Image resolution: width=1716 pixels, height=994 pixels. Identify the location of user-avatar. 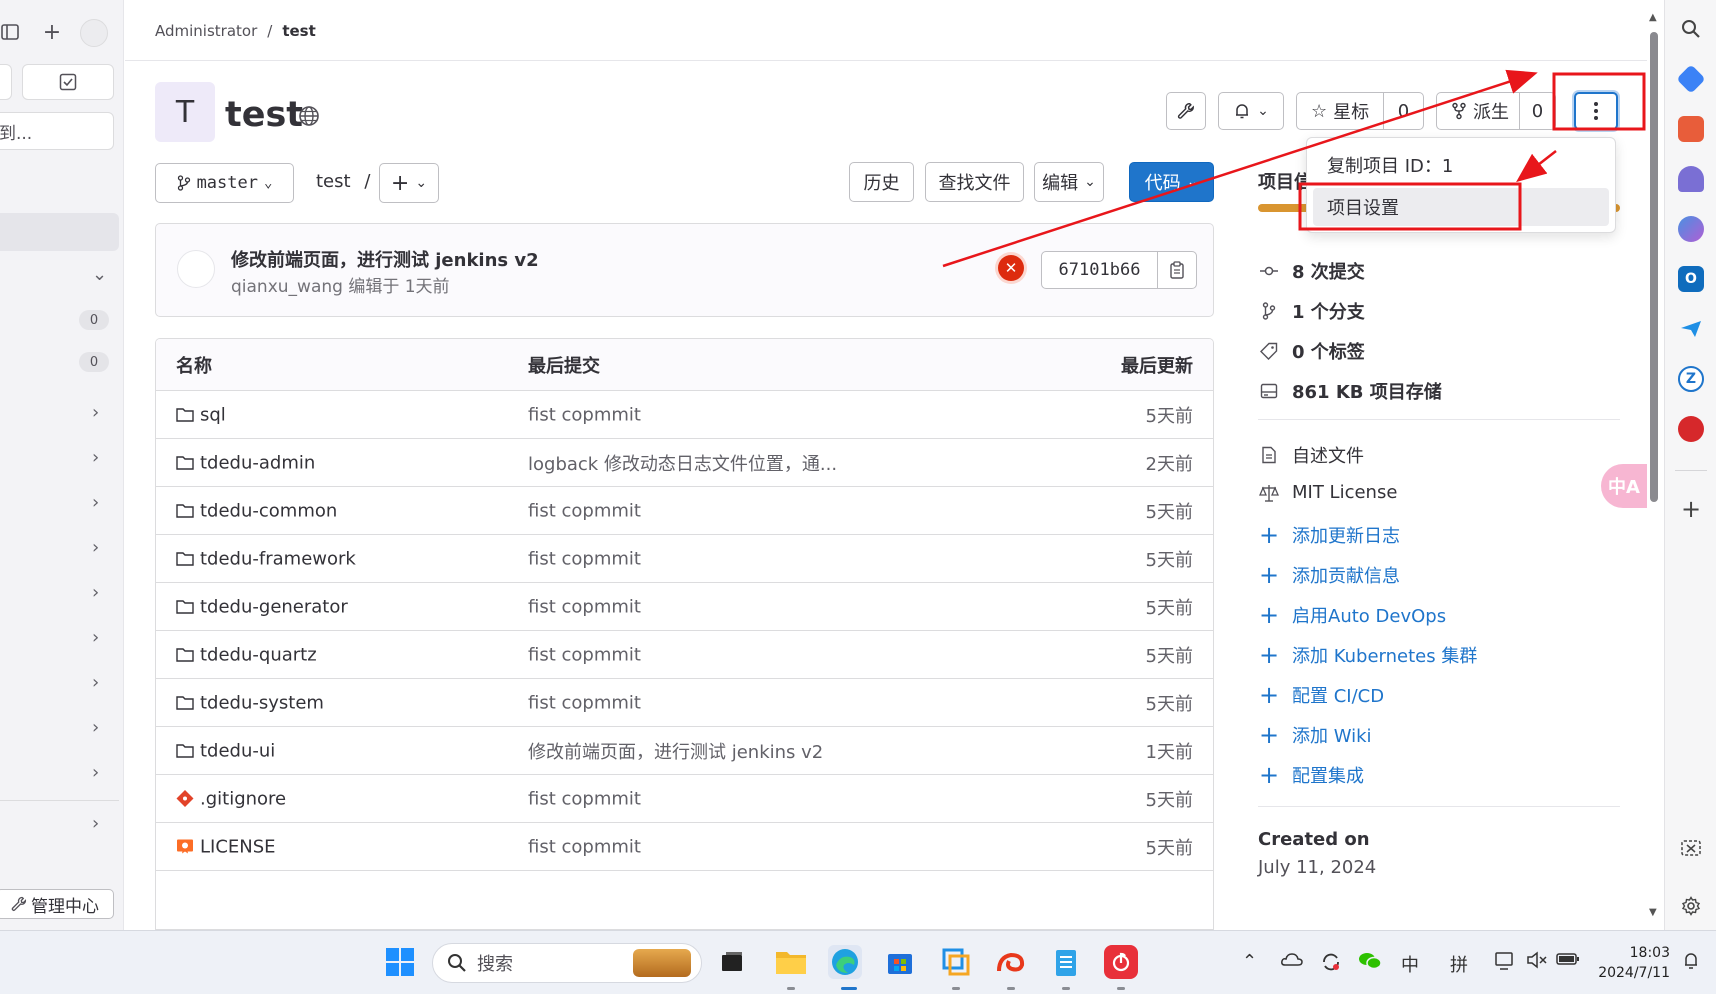
(94, 33).